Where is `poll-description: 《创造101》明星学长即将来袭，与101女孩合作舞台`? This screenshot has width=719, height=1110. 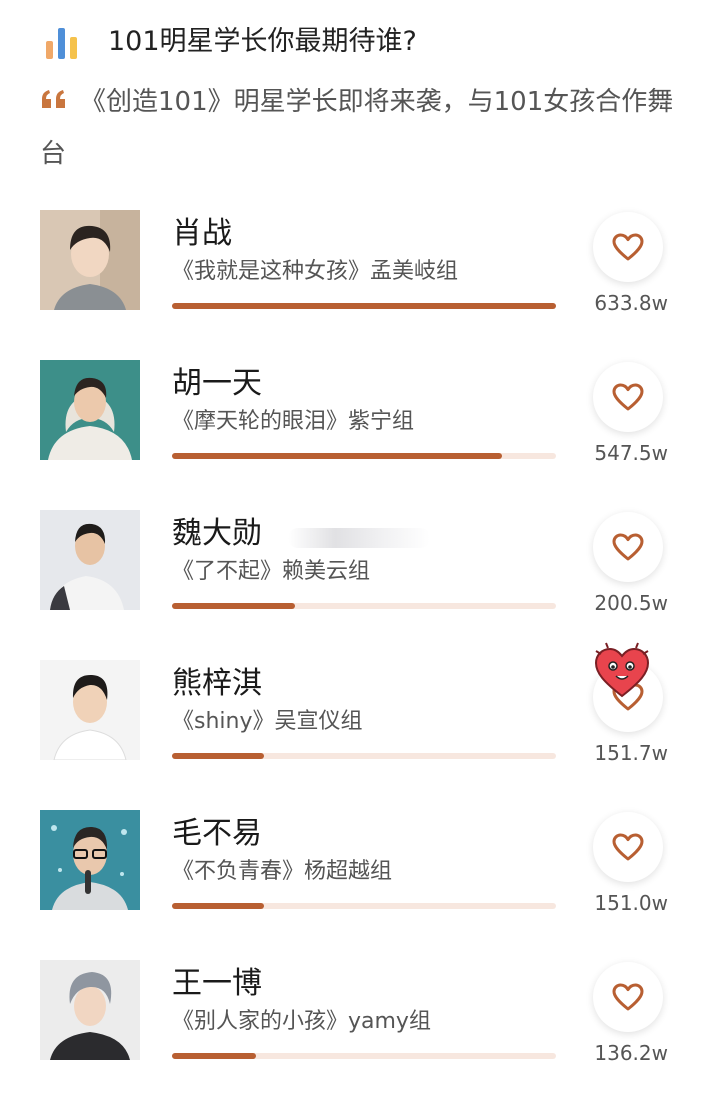 poll-description: 《创造101》明星学长即将来袭，与101女孩合作舞台 is located at coordinates (357, 128).